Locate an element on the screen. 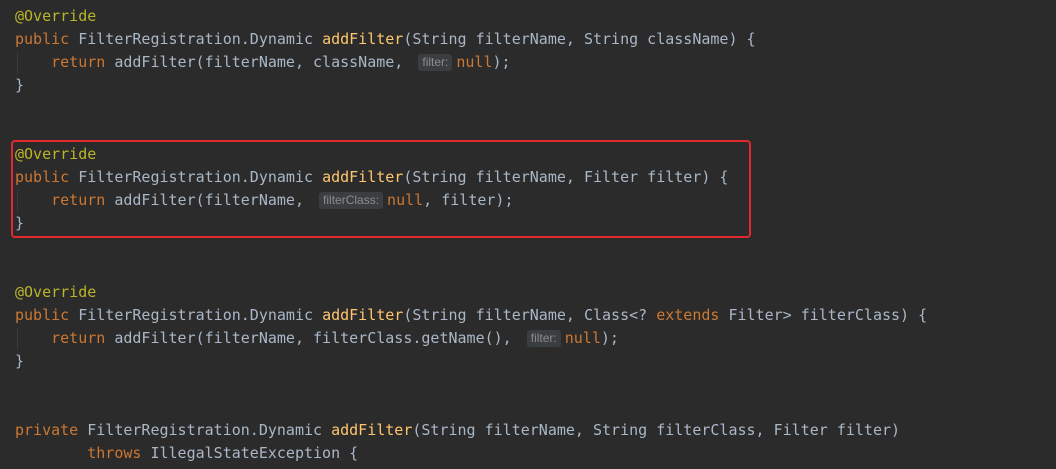 Image resolution: width=1056 pixels, height=469 pixels. method-params: (String filterName, Filter filter) { is located at coordinates (566, 177).